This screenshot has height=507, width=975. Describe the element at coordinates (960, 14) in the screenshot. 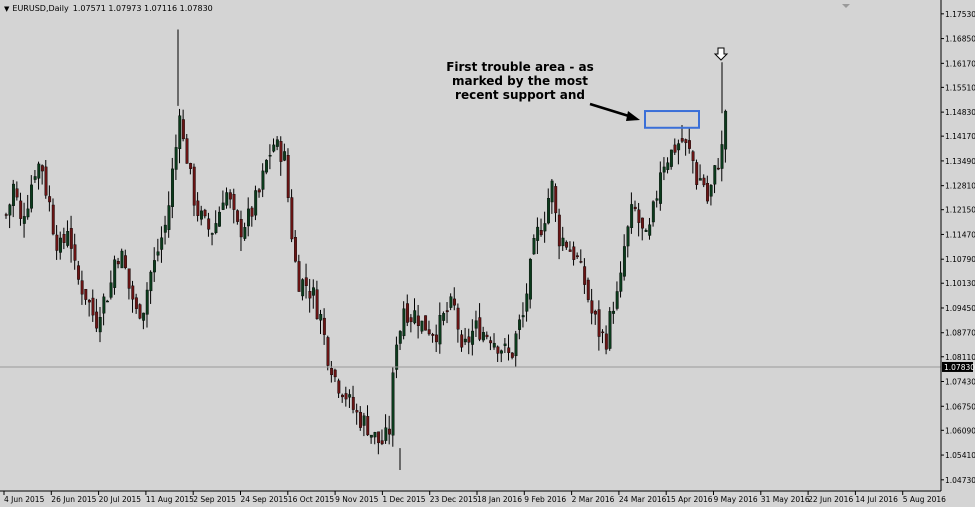

I see `y-tick-label: 1.17530` at that location.